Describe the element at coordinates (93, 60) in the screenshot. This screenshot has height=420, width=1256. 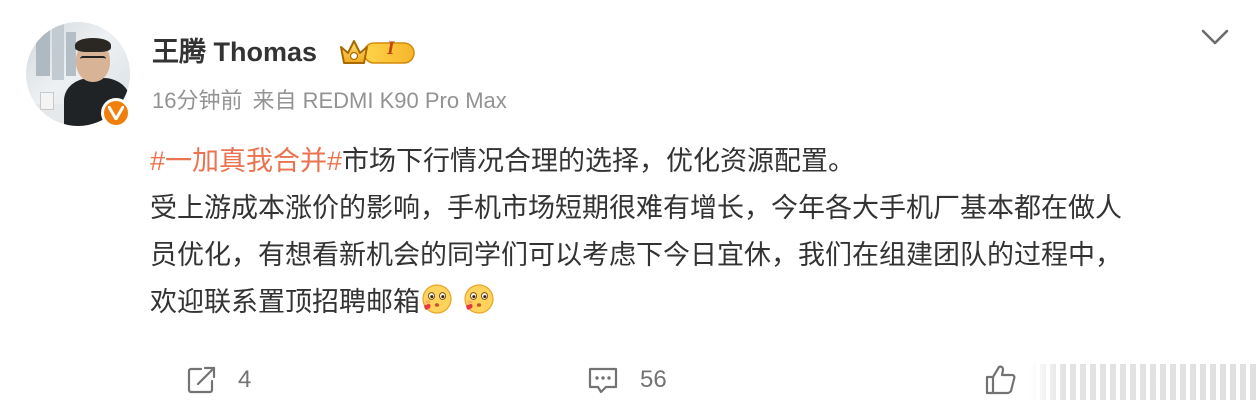
I see `avatar-person-glasses` at that location.